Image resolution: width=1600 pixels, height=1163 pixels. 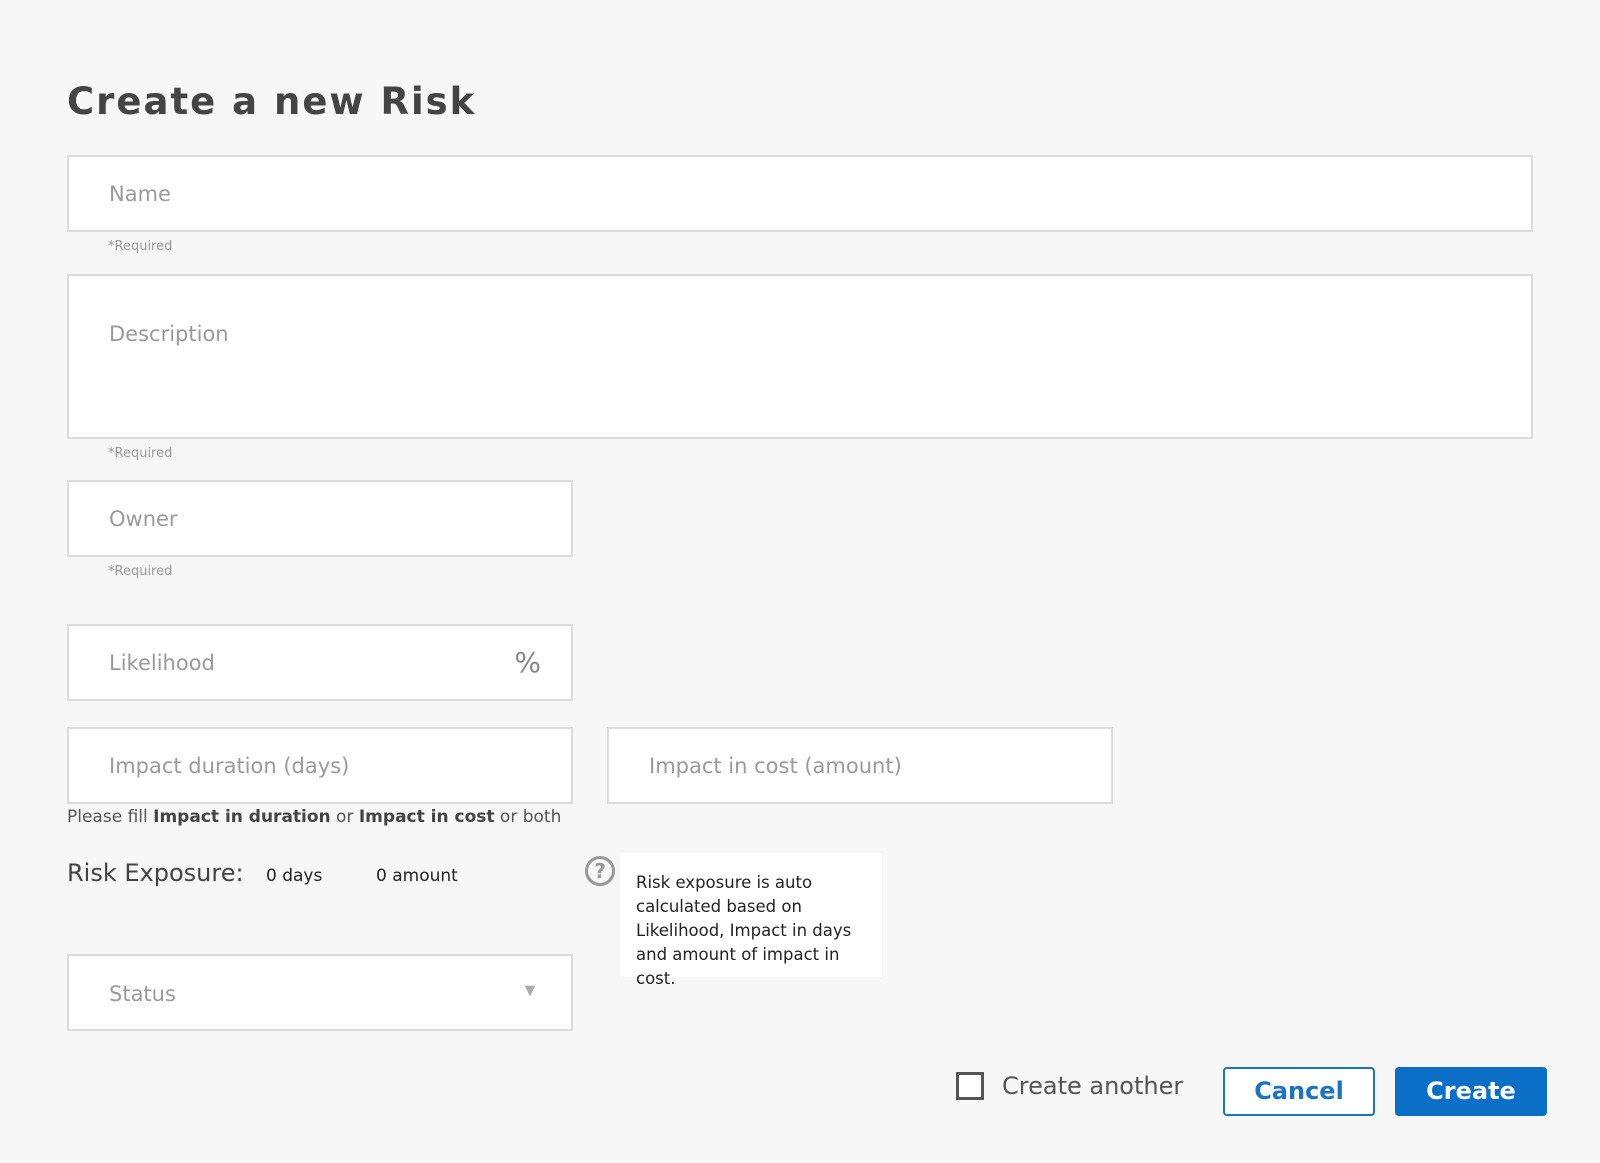 I want to click on help-icon: ?, so click(x=600, y=871).